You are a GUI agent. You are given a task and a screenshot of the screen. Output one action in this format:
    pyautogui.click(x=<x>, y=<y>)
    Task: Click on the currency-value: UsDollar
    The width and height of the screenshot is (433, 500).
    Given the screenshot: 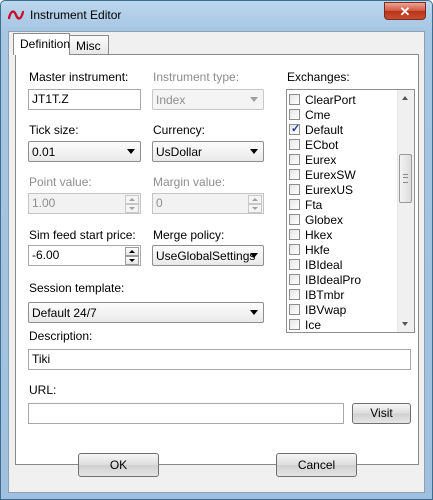 What is the action you would take?
    pyautogui.click(x=179, y=152)
    